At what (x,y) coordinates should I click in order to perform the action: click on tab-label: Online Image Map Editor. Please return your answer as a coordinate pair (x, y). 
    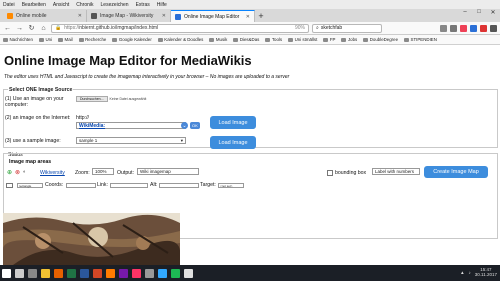
    Looking at the image, I should click on (212, 16).